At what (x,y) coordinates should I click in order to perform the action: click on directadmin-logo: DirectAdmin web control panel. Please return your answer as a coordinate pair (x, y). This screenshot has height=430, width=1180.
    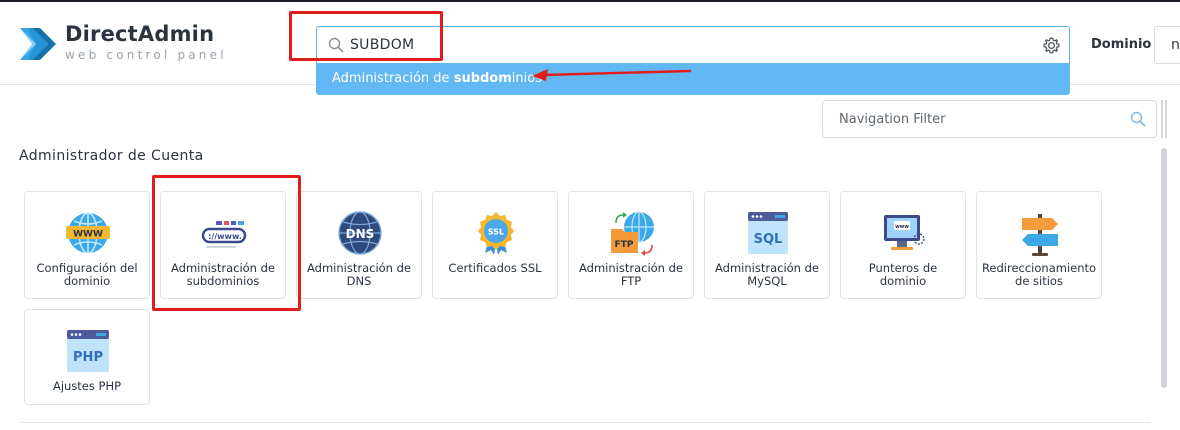
    Looking at the image, I should click on (121, 45).